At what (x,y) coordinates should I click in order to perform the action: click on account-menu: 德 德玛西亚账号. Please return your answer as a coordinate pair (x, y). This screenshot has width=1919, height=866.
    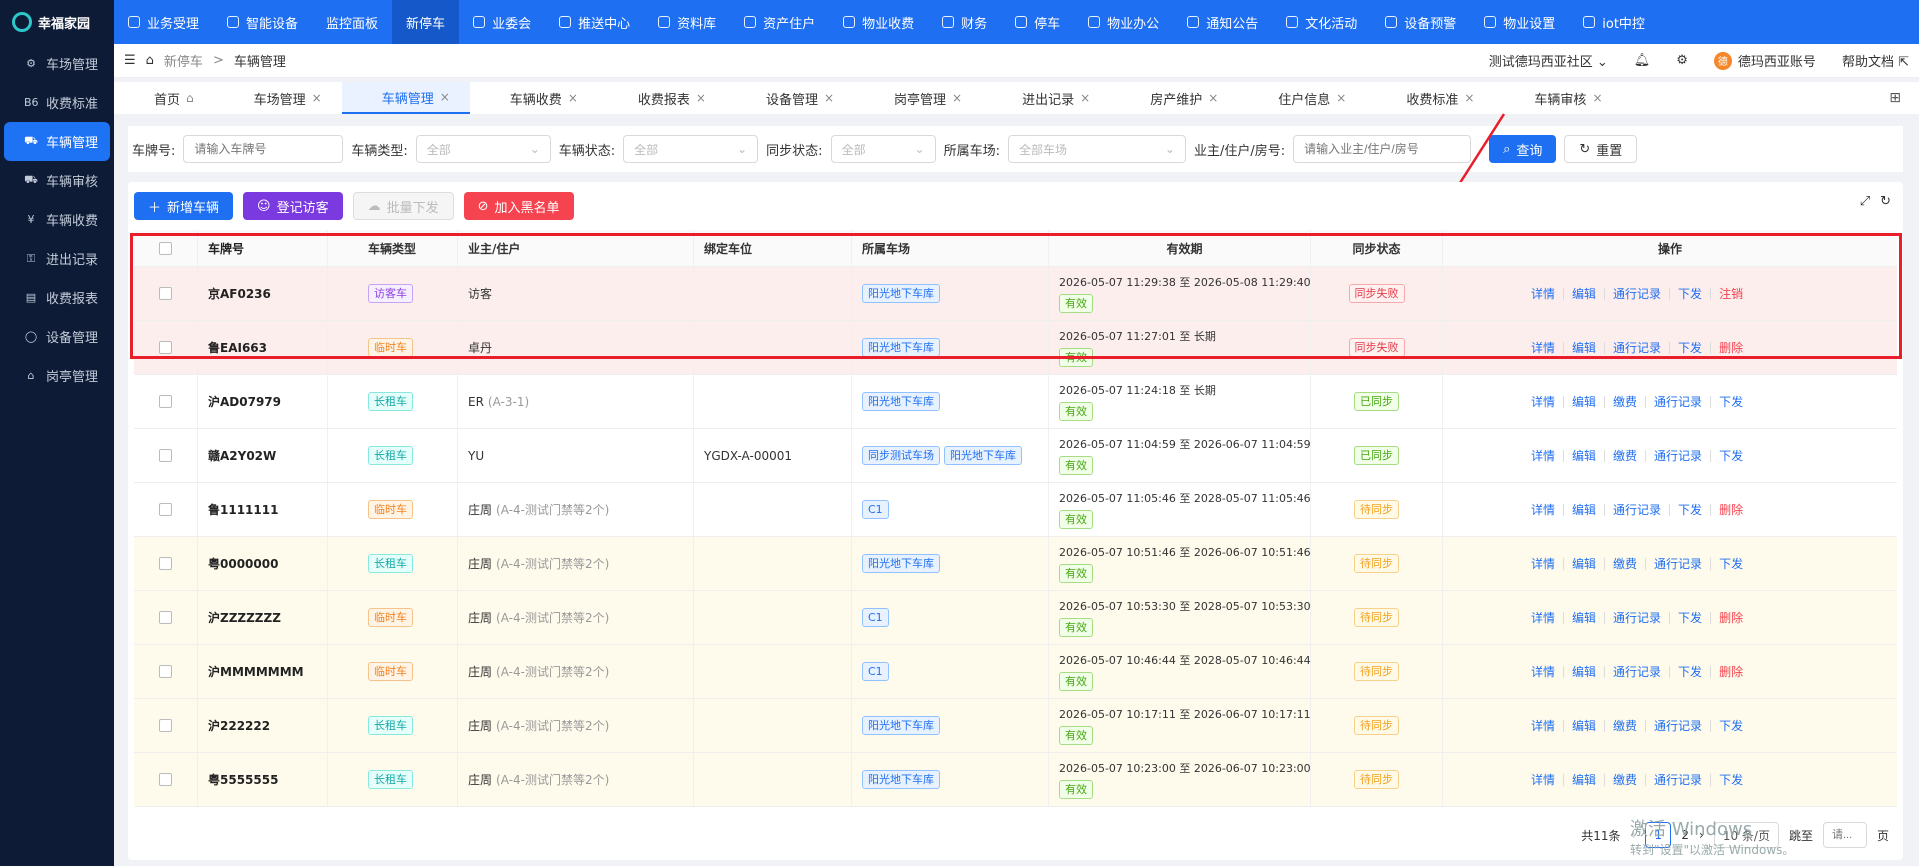
    Looking at the image, I should click on (1764, 60).